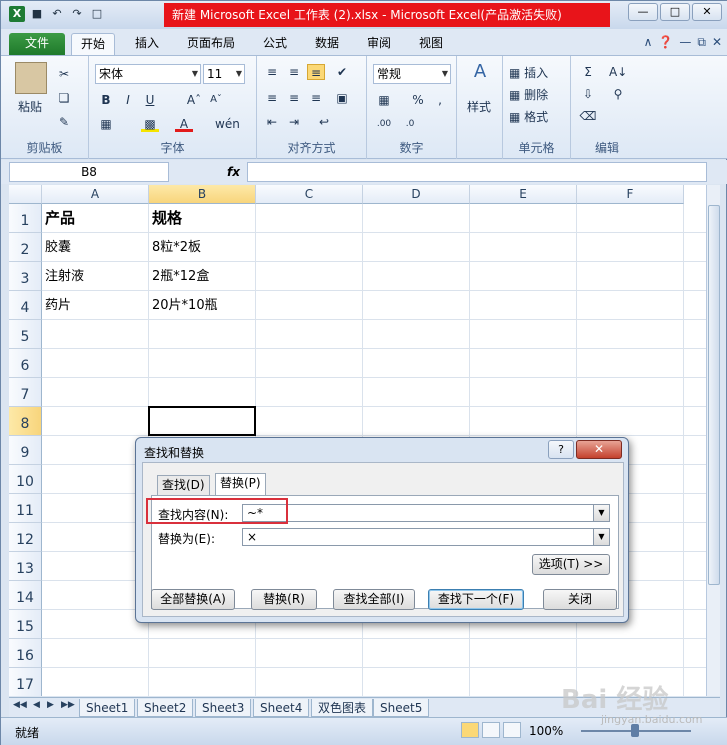 Image resolution: width=727 pixels, height=745 pixels. What do you see at coordinates (512, 730) in the screenshot?
I see `page-break-view-icon` at bounding box center [512, 730].